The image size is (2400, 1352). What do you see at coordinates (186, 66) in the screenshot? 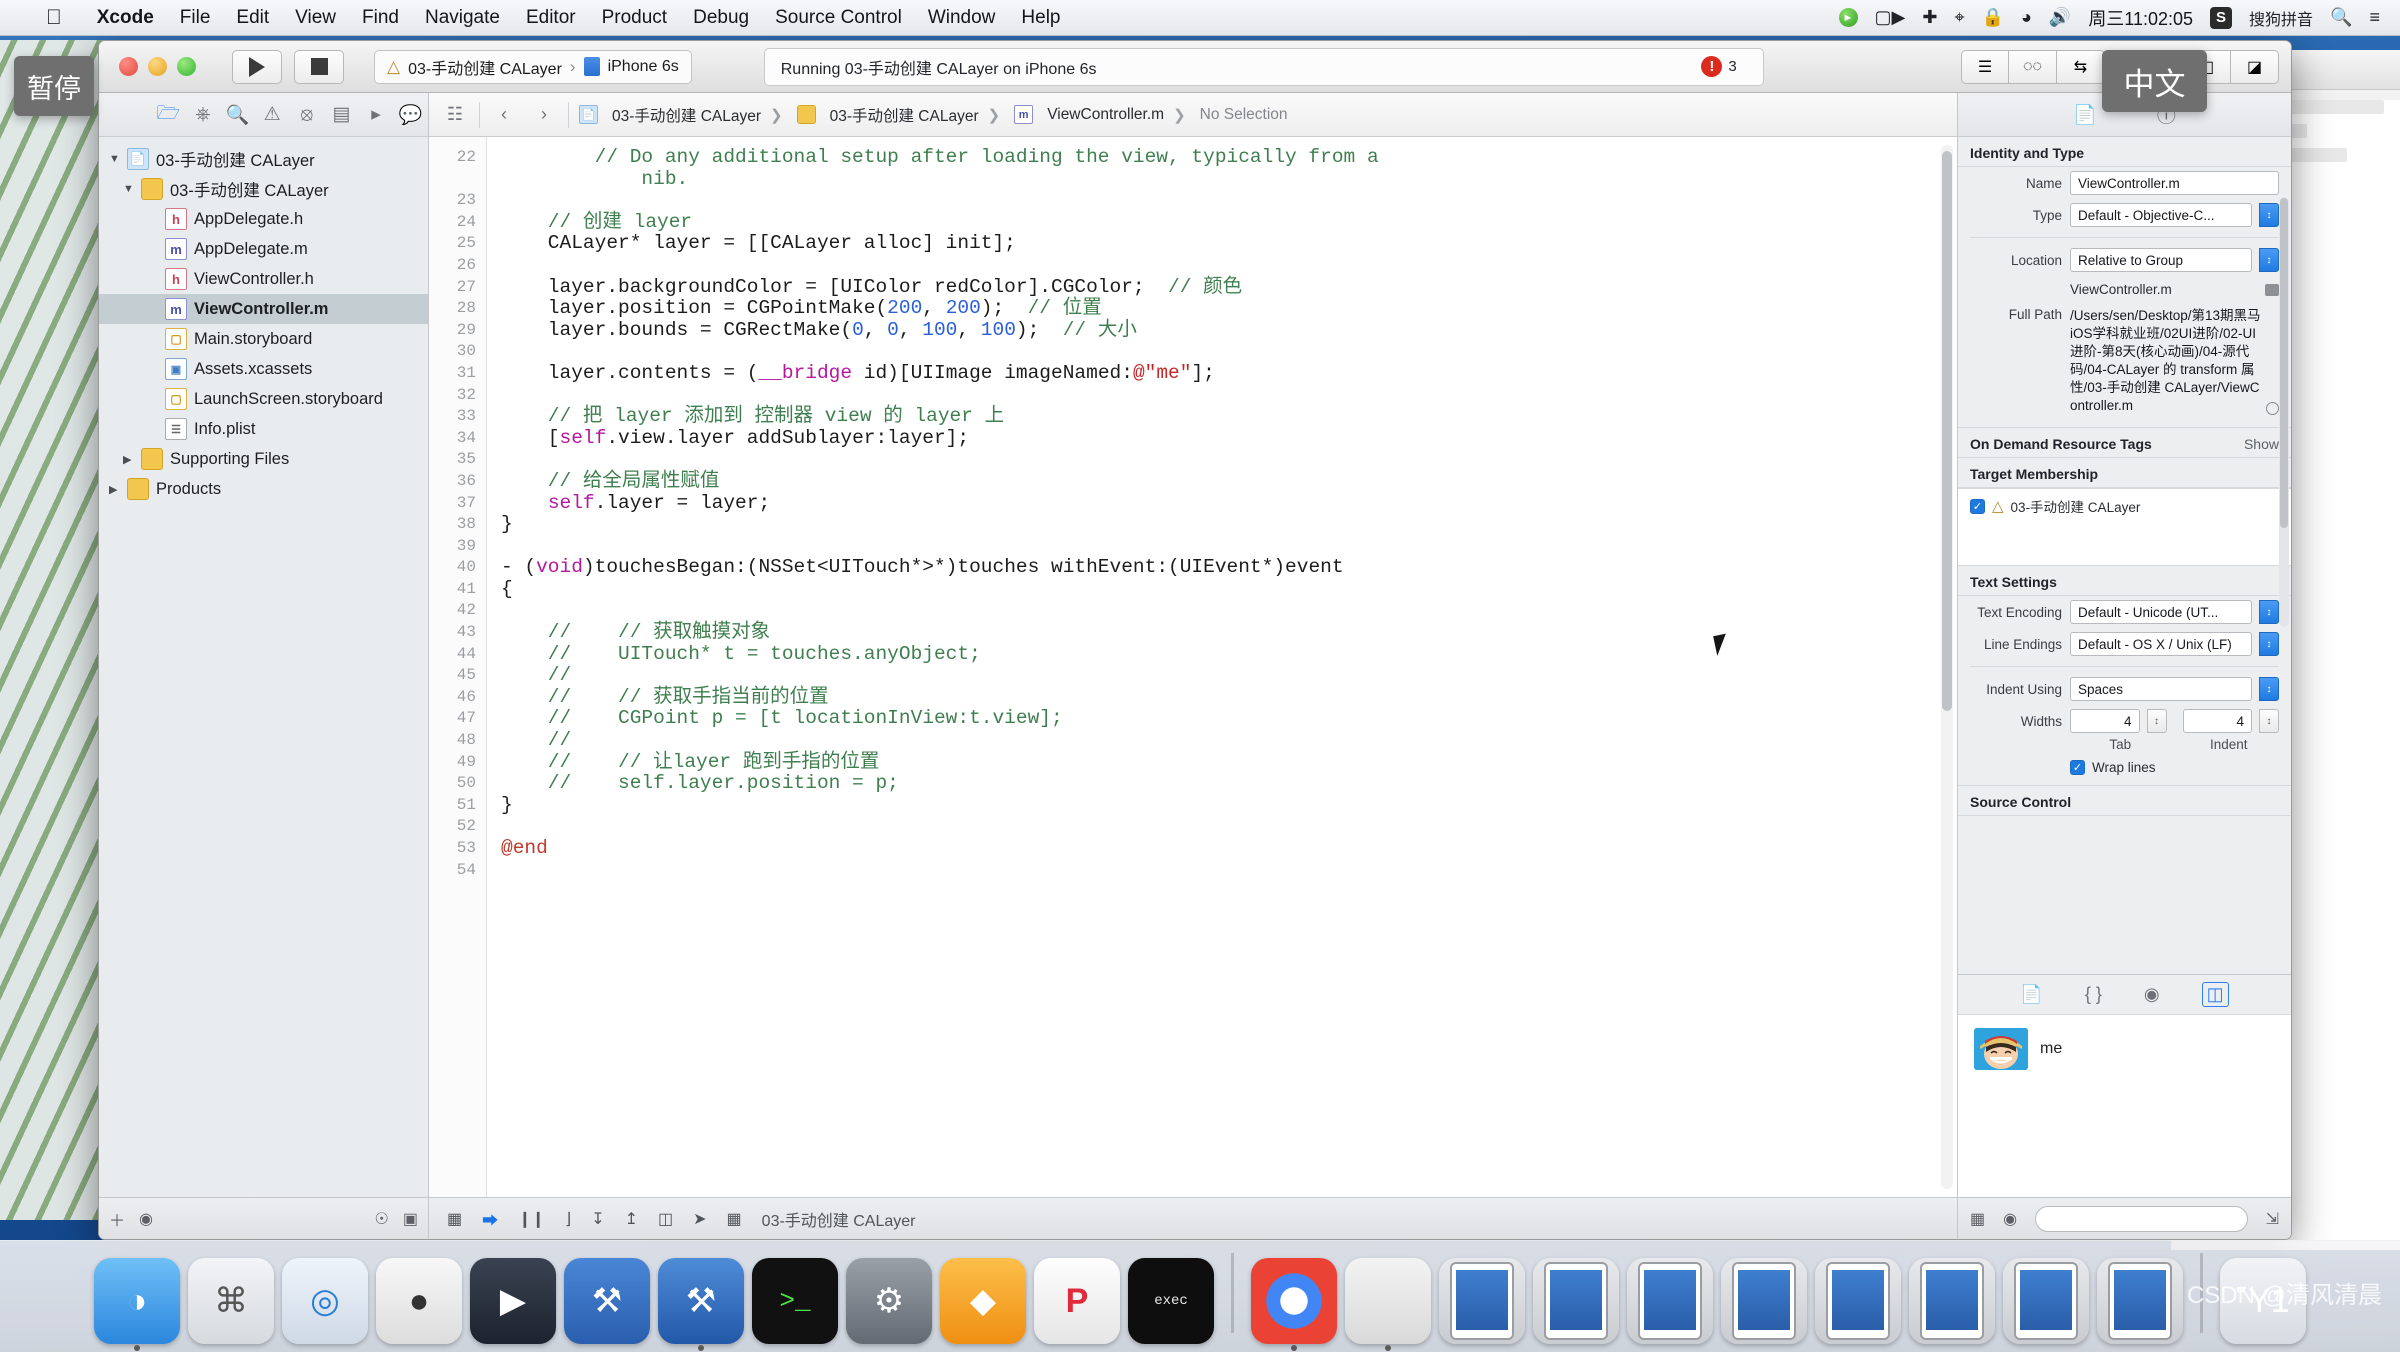
I see `maximize-window-button` at bounding box center [186, 66].